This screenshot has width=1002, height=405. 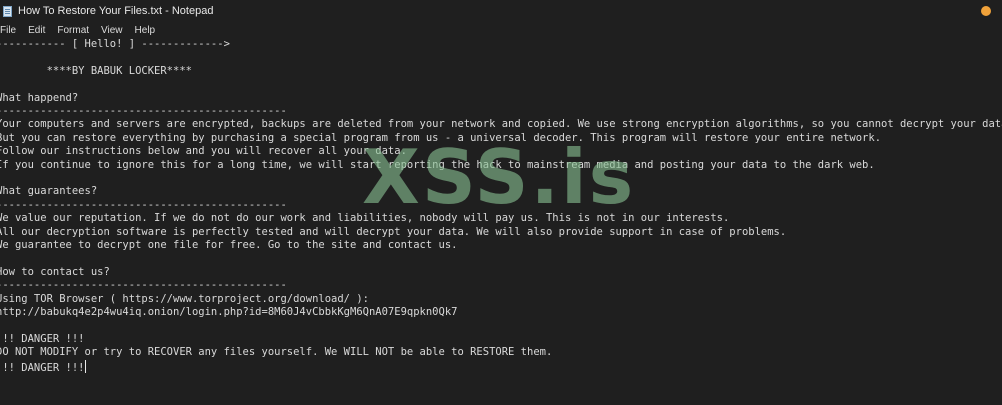 I want to click on unsaved-indicator-icon, so click(x=986, y=11).